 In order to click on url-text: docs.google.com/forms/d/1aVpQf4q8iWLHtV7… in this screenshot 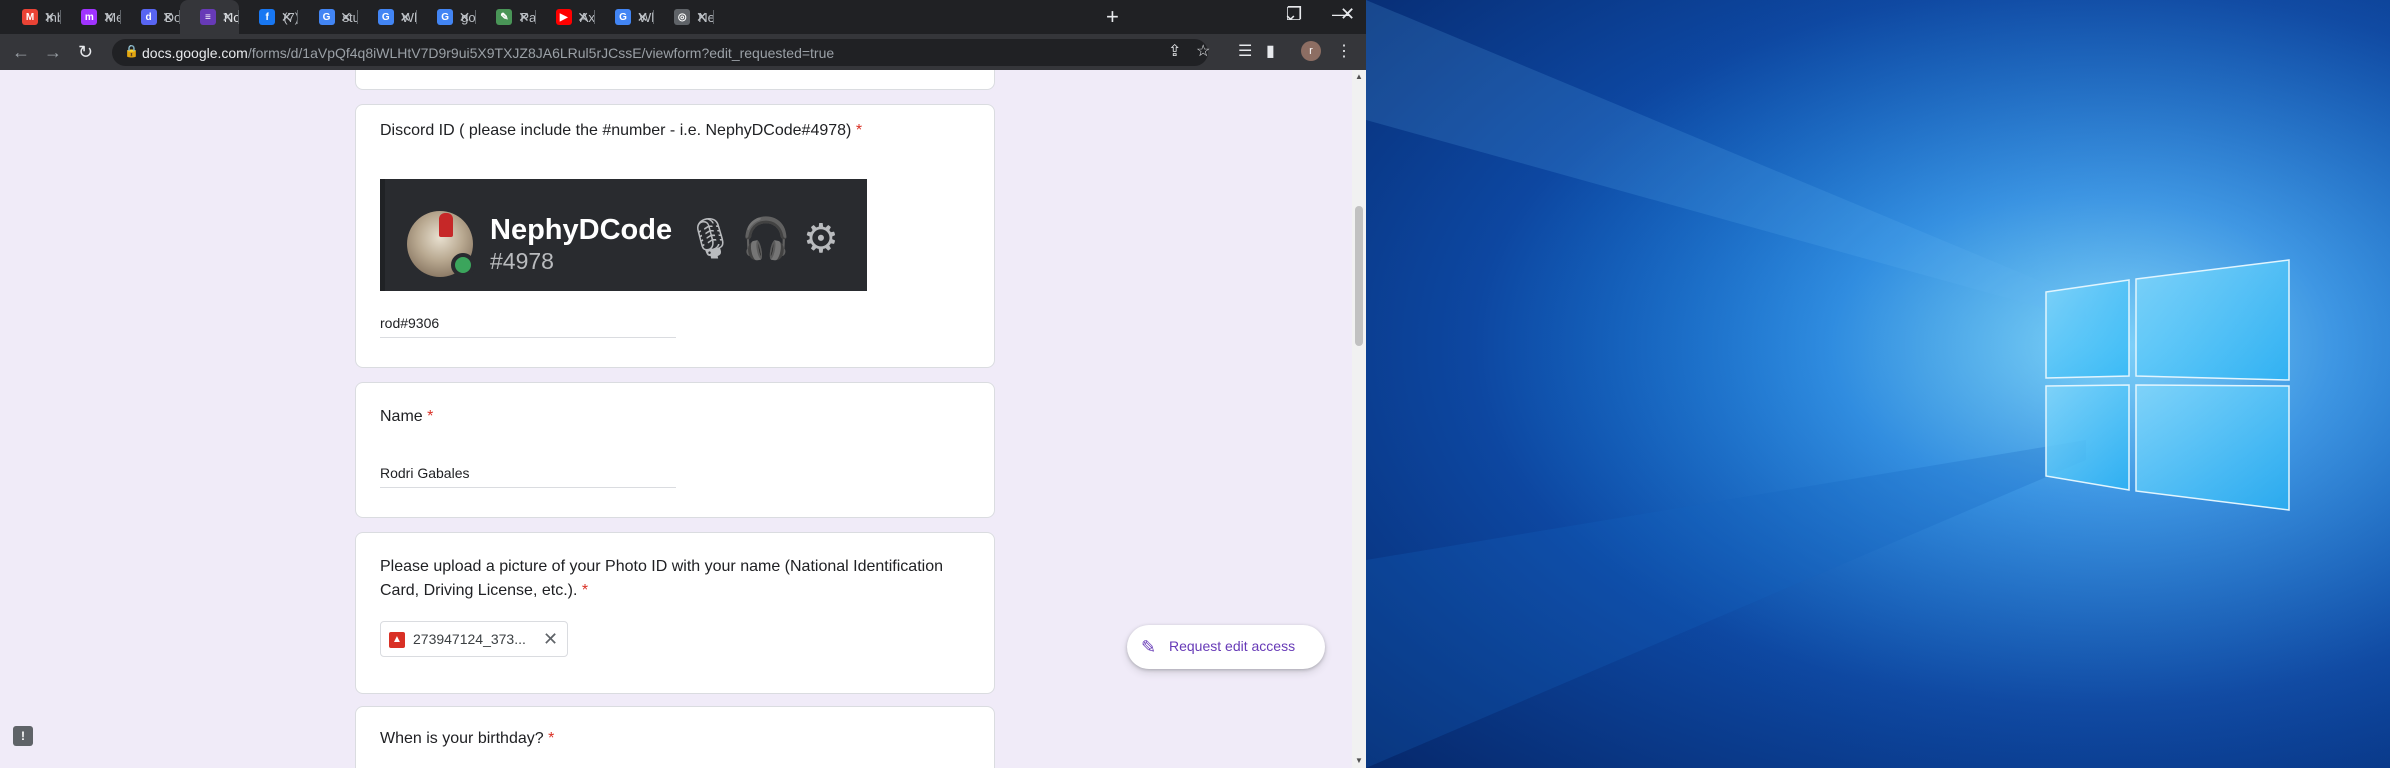, I will do `click(488, 53)`.